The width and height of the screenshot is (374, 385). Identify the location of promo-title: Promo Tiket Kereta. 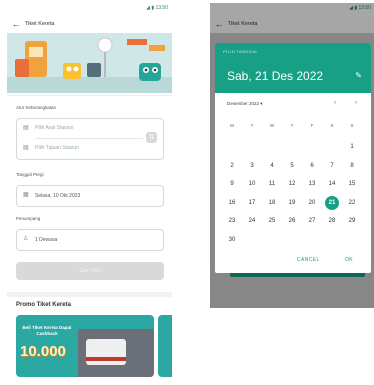
(43, 305).